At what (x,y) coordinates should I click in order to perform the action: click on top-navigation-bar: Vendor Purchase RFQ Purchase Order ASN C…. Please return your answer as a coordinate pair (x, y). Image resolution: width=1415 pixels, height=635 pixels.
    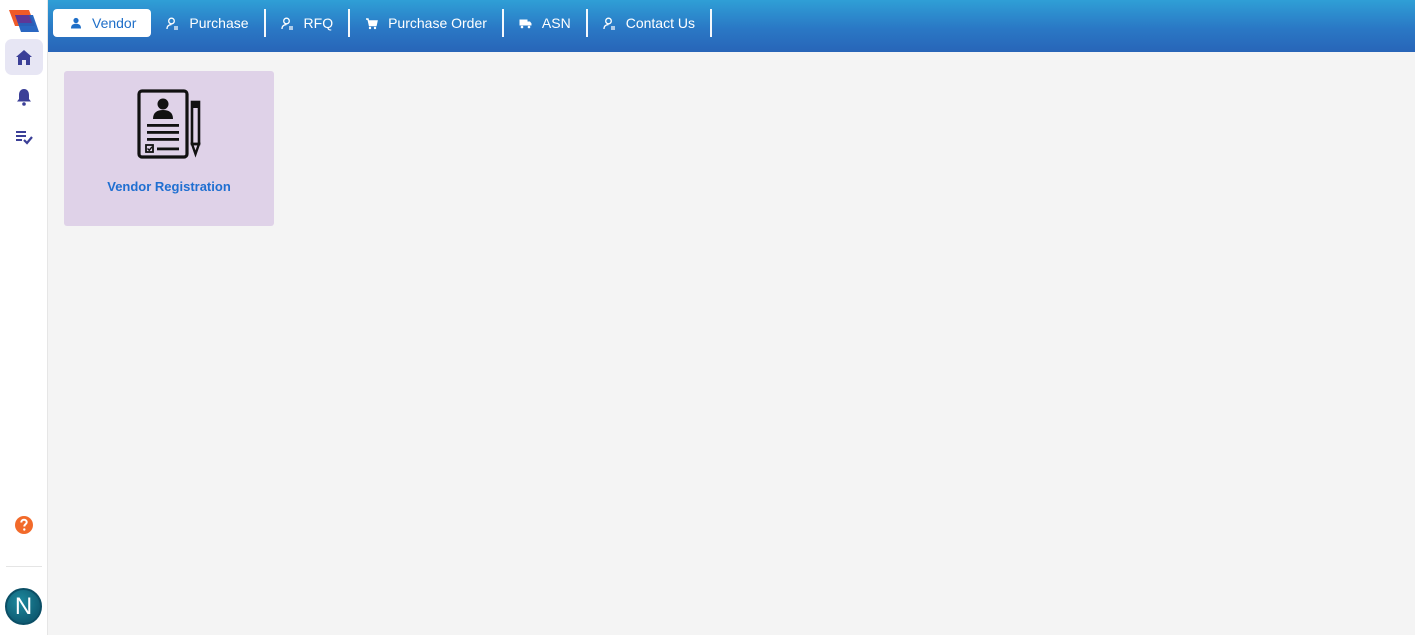
    Looking at the image, I should click on (731, 26).